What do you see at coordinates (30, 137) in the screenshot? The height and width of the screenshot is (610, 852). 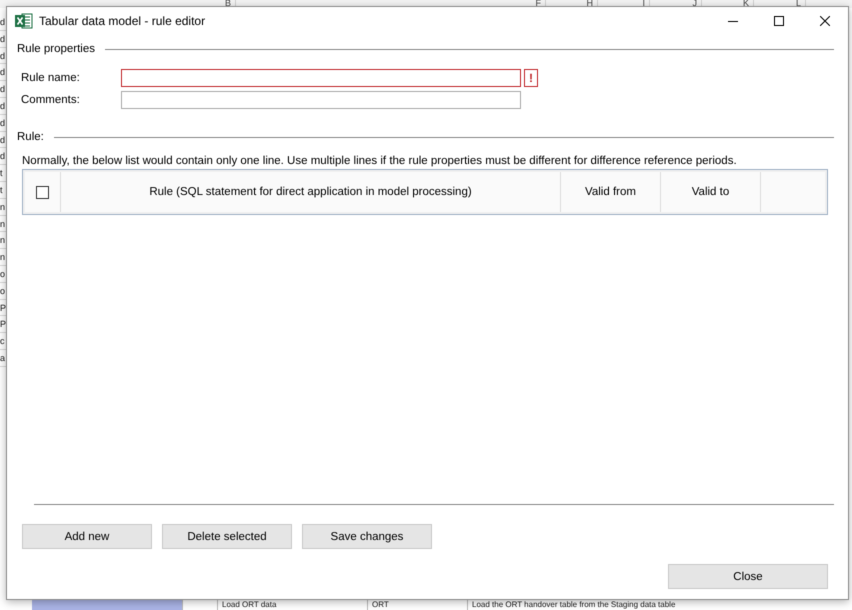 I see `group-heading: Rule:` at bounding box center [30, 137].